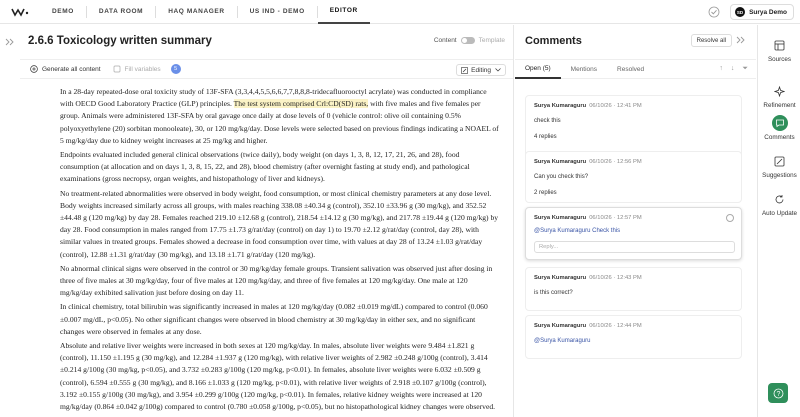 This screenshot has width=800, height=417. Describe the element at coordinates (547, 121) in the screenshot. I see `comment-body: check this` at that location.